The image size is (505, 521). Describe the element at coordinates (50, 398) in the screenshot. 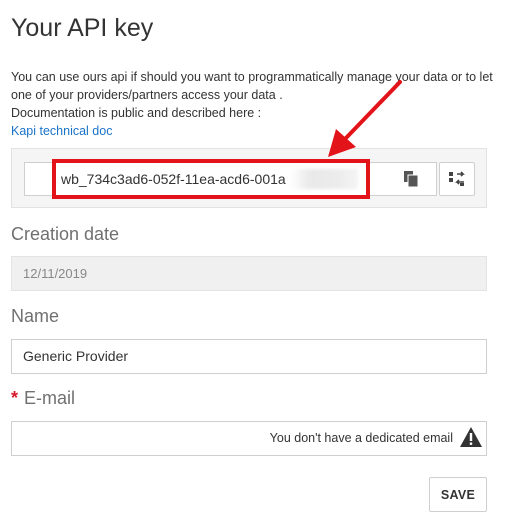

I see `email-label-text: E-mail` at that location.